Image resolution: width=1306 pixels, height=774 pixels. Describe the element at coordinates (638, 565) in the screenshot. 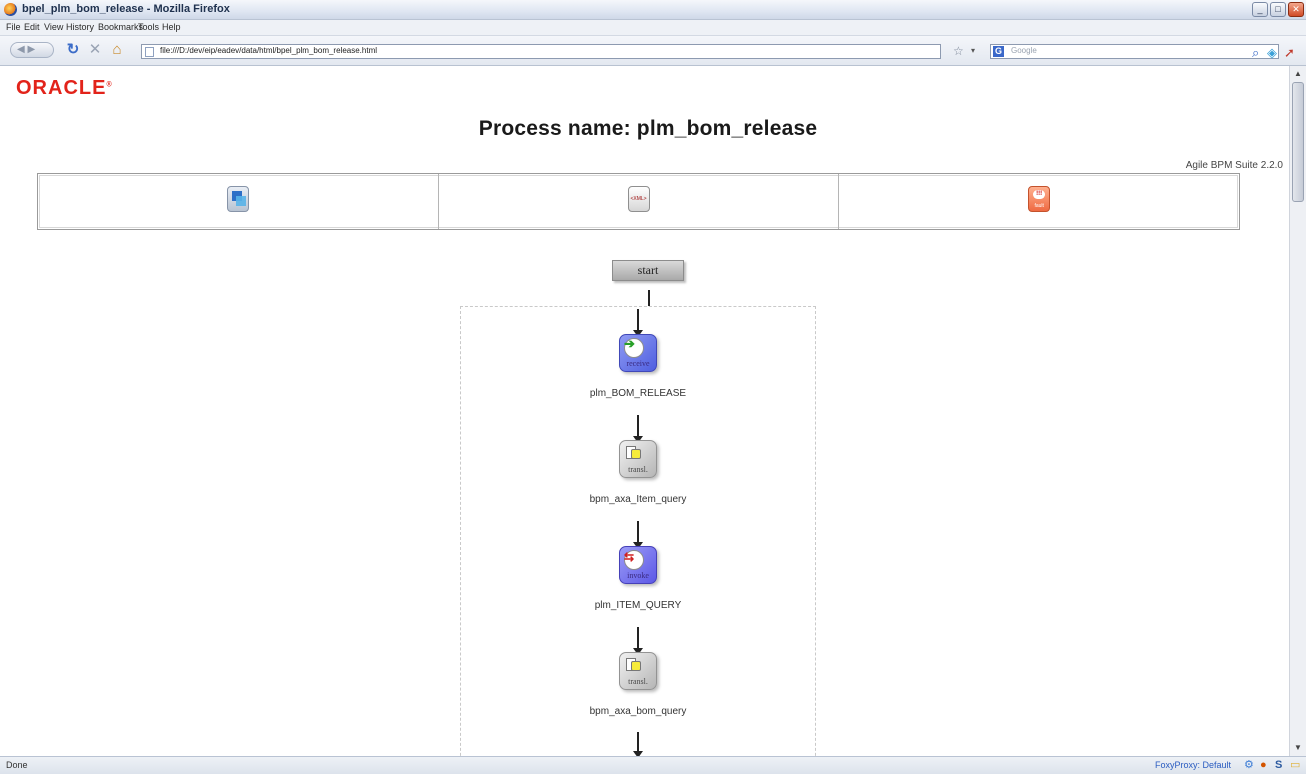

I see `invoke-activity-icon: ⇆ invoke` at that location.